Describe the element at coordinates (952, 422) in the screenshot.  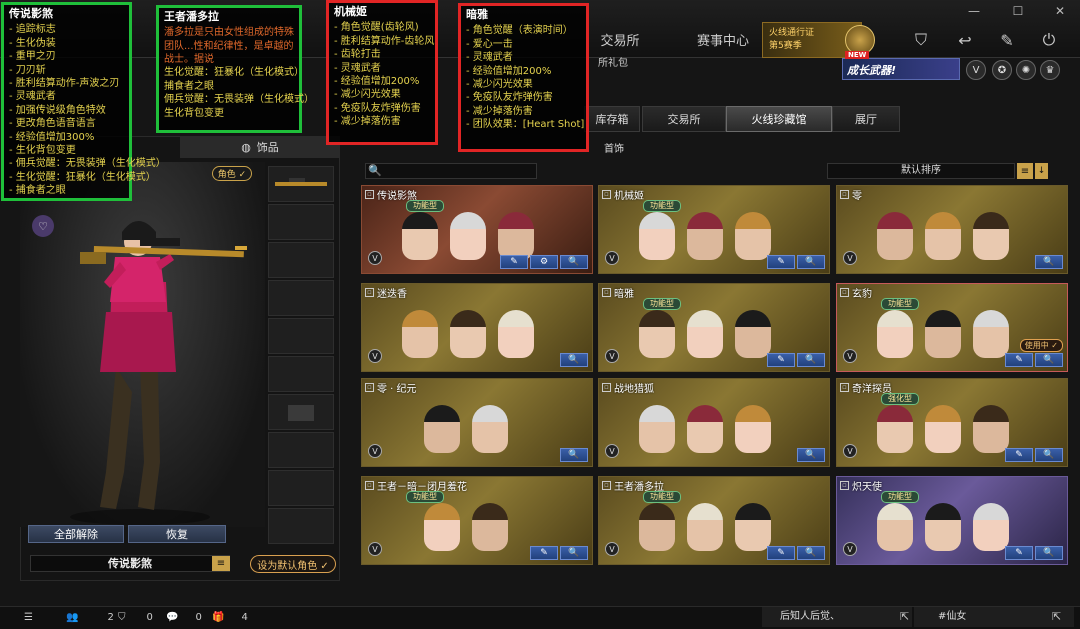
I see `character-card: ▫ 奇洋探员 强化型 V 🔍 ✎` at that location.